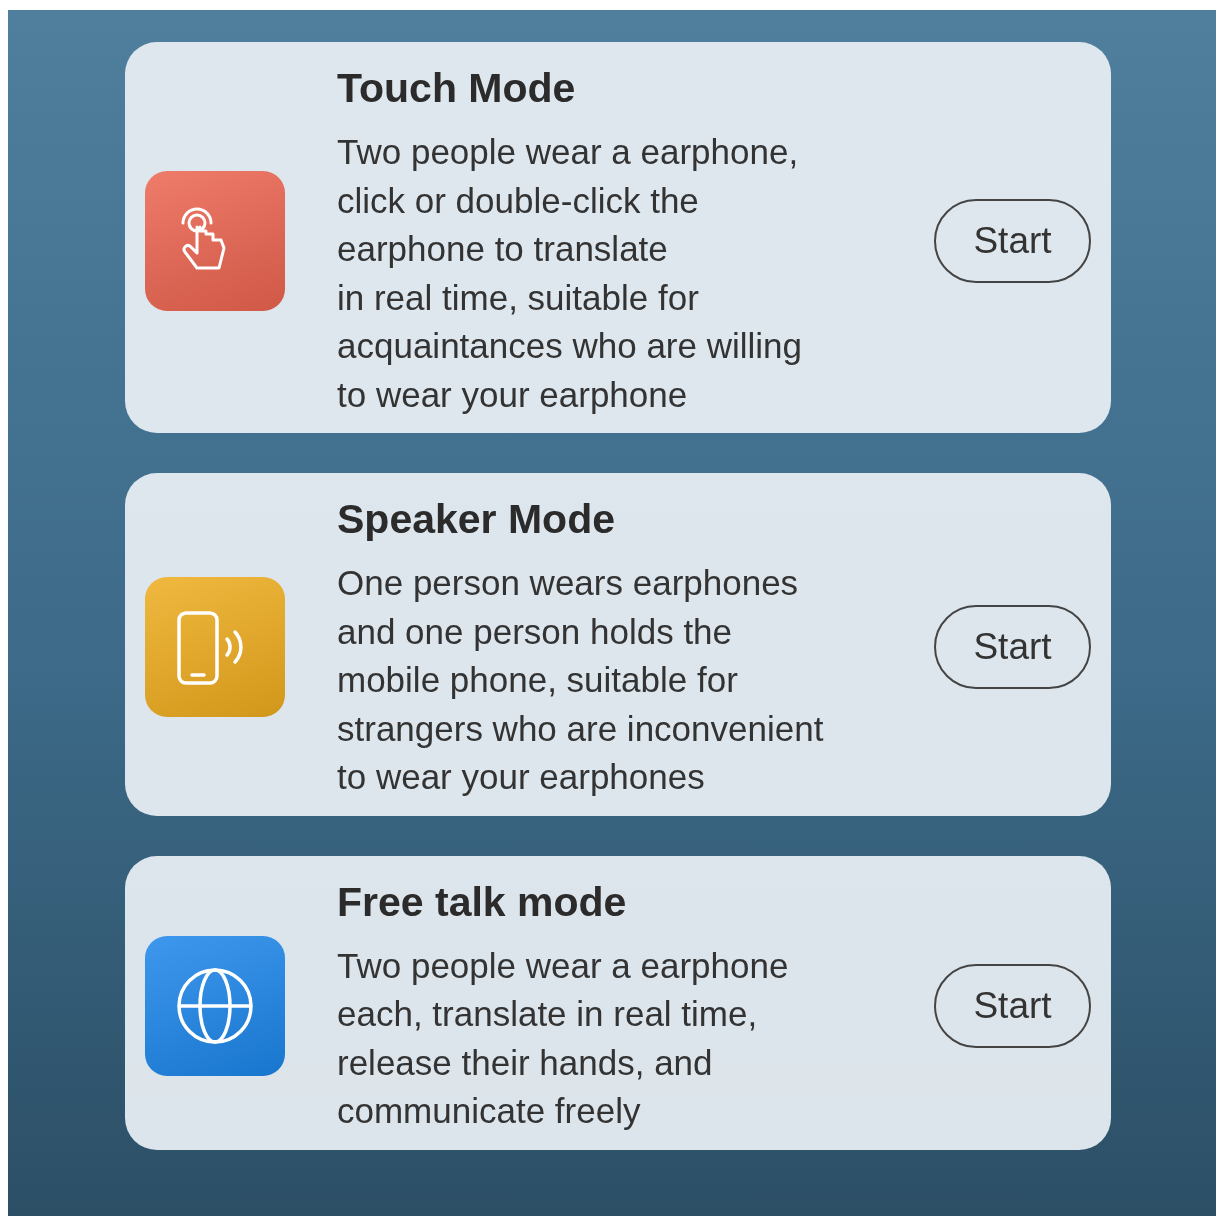 The height and width of the screenshot is (1216, 1216). Describe the element at coordinates (482, 902) in the screenshot. I see `mode-title: Free talk mode` at that location.